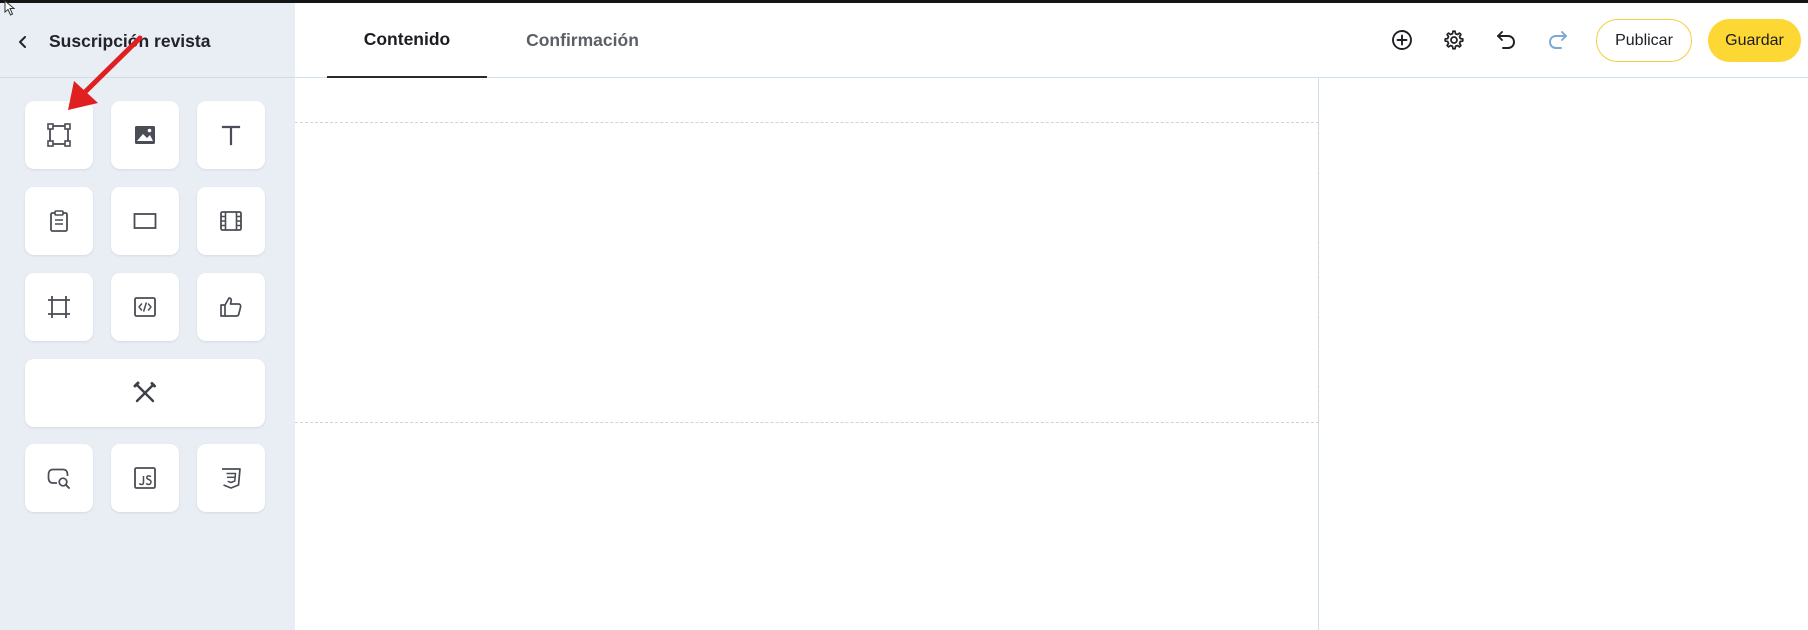 Image resolution: width=1808 pixels, height=630 pixels. I want to click on clipboard-icon, so click(59, 221).